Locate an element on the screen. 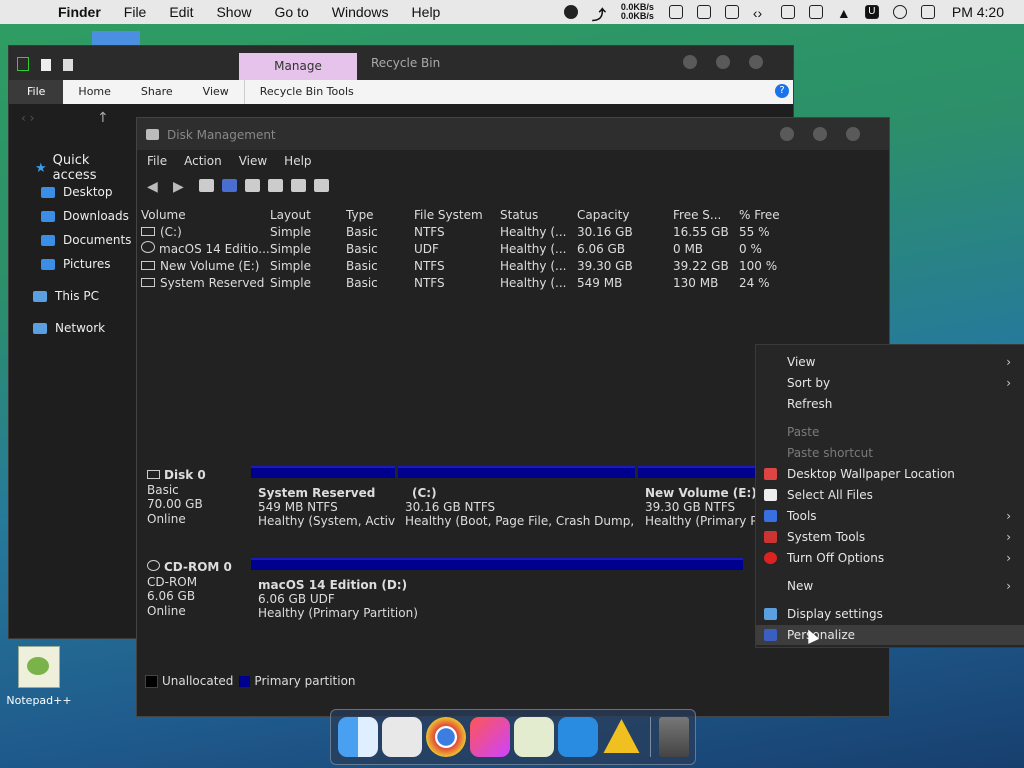 Image resolution: width=1024 pixels, height=768 pixels. u-icon: U is located at coordinates (871, 12).